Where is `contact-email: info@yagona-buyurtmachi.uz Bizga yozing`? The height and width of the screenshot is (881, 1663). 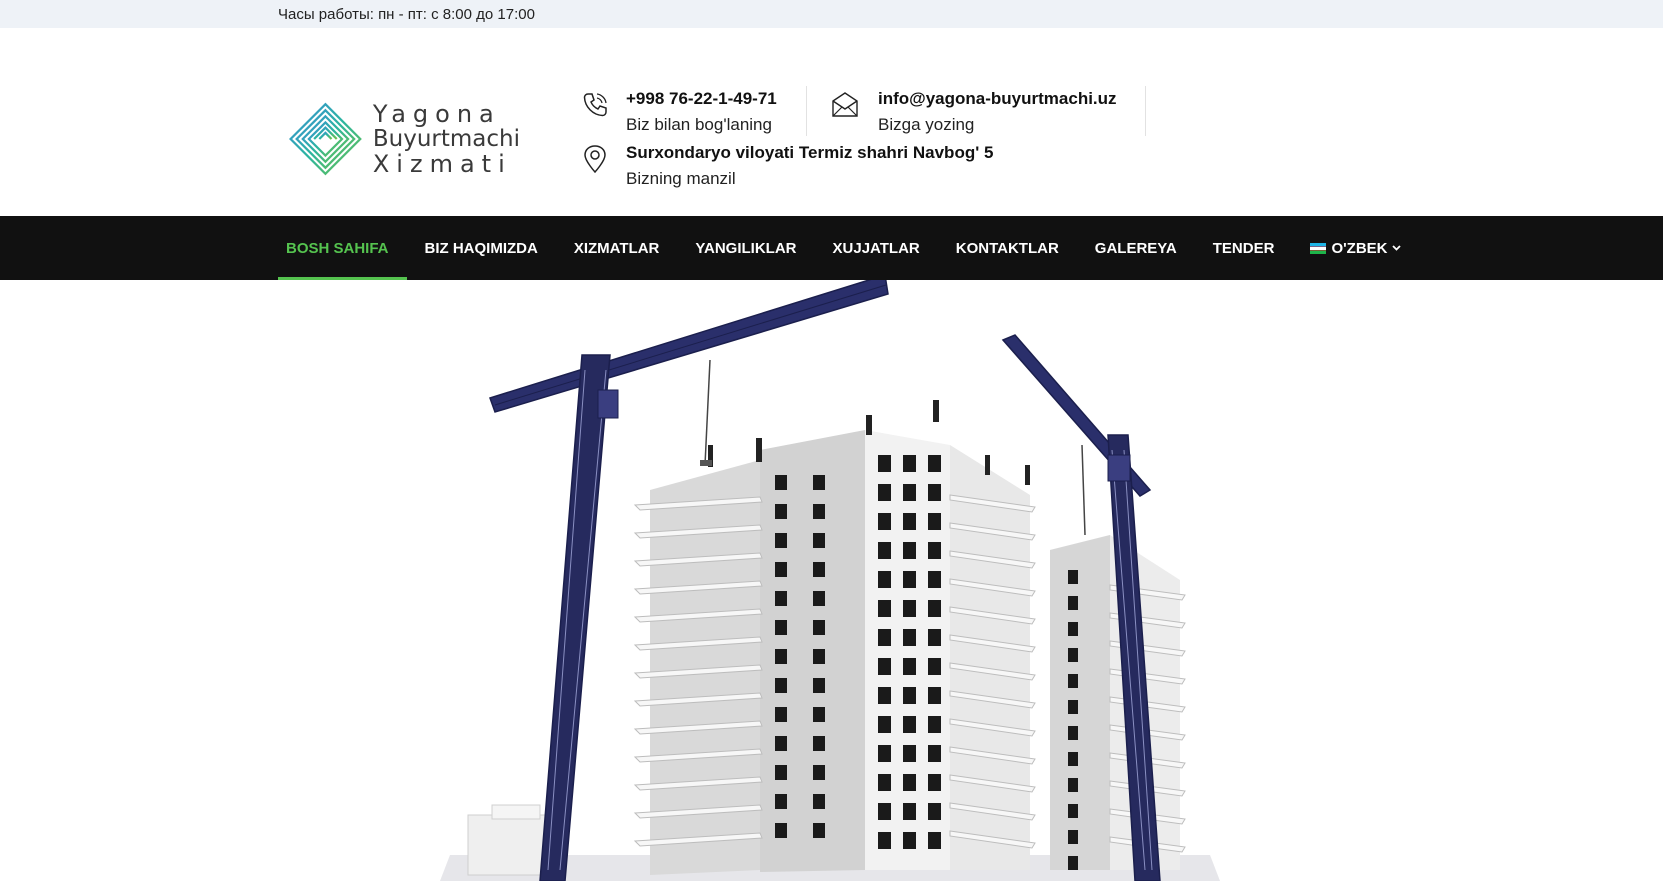 contact-email: info@yagona-buyurtmachi.uz Bizga yozing is located at coordinates (972, 112).